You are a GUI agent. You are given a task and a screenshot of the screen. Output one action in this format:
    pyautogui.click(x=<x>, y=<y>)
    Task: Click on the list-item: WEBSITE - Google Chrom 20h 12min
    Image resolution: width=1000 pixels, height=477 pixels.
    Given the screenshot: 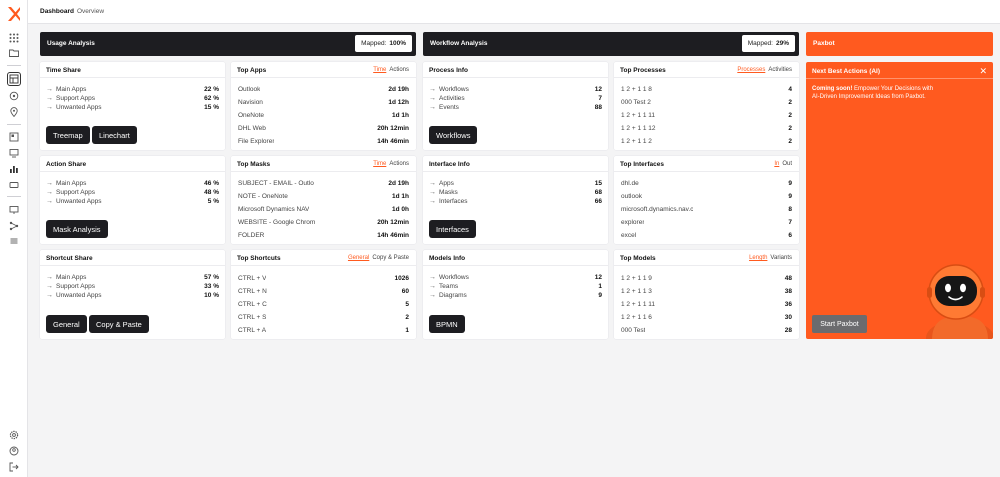 What is the action you would take?
    pyautogui.click(x=323, y=222)
    